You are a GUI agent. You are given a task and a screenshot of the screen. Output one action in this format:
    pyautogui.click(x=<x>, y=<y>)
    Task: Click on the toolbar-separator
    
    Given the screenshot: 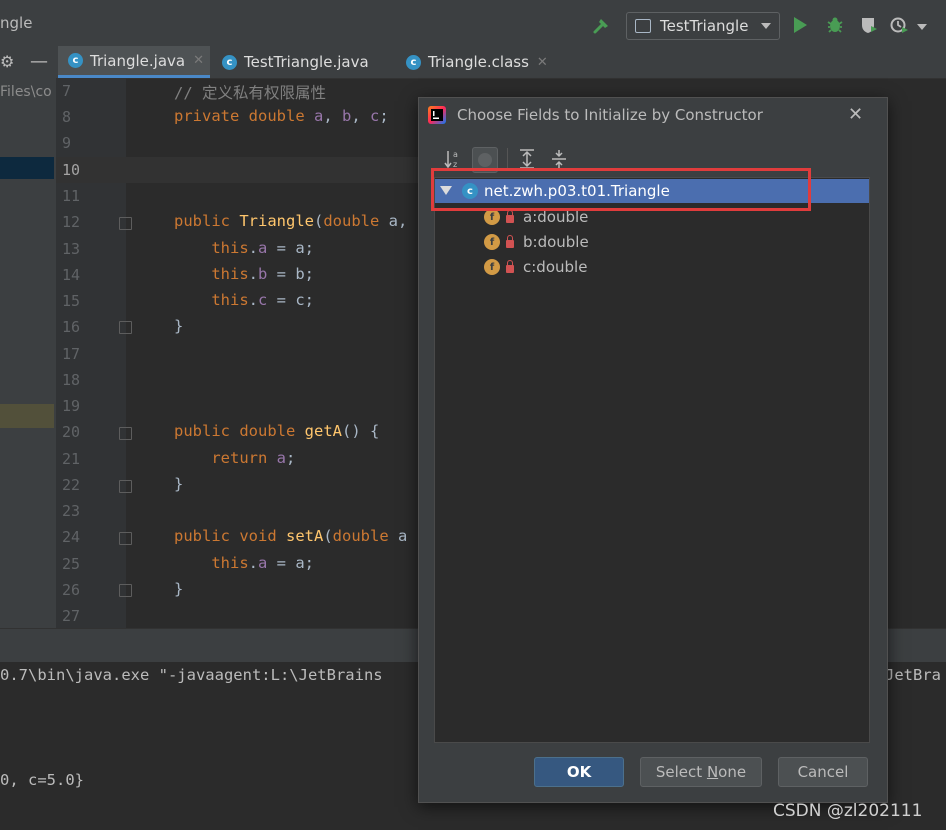 What is the action you would take?
    pyautogui.click(x=507, y=159)
    